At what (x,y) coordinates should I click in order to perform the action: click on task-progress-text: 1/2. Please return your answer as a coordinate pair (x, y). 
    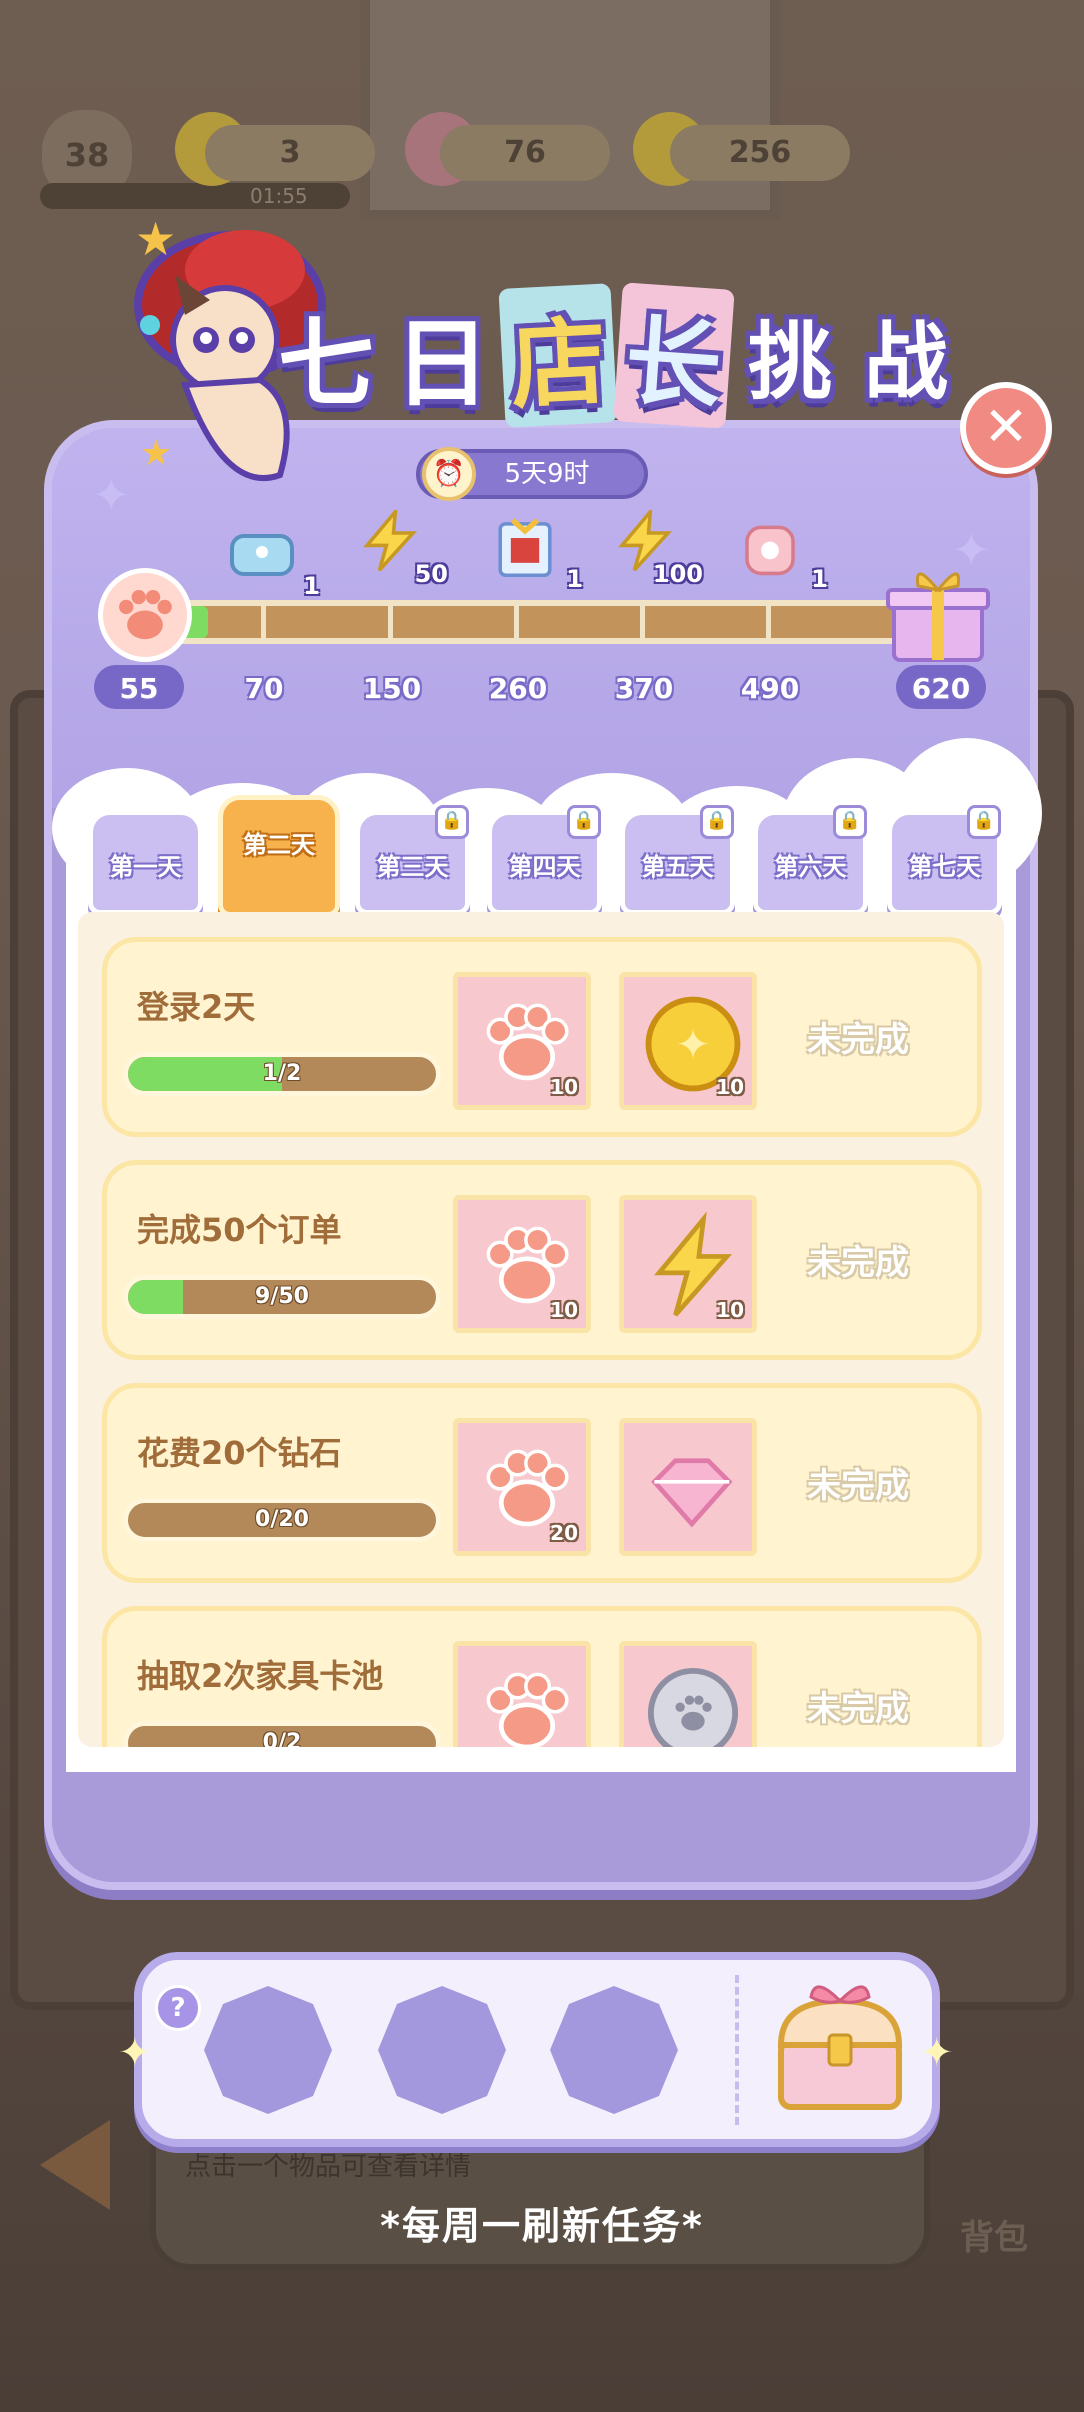
    Looking at the image, I should click on (282, 1073).